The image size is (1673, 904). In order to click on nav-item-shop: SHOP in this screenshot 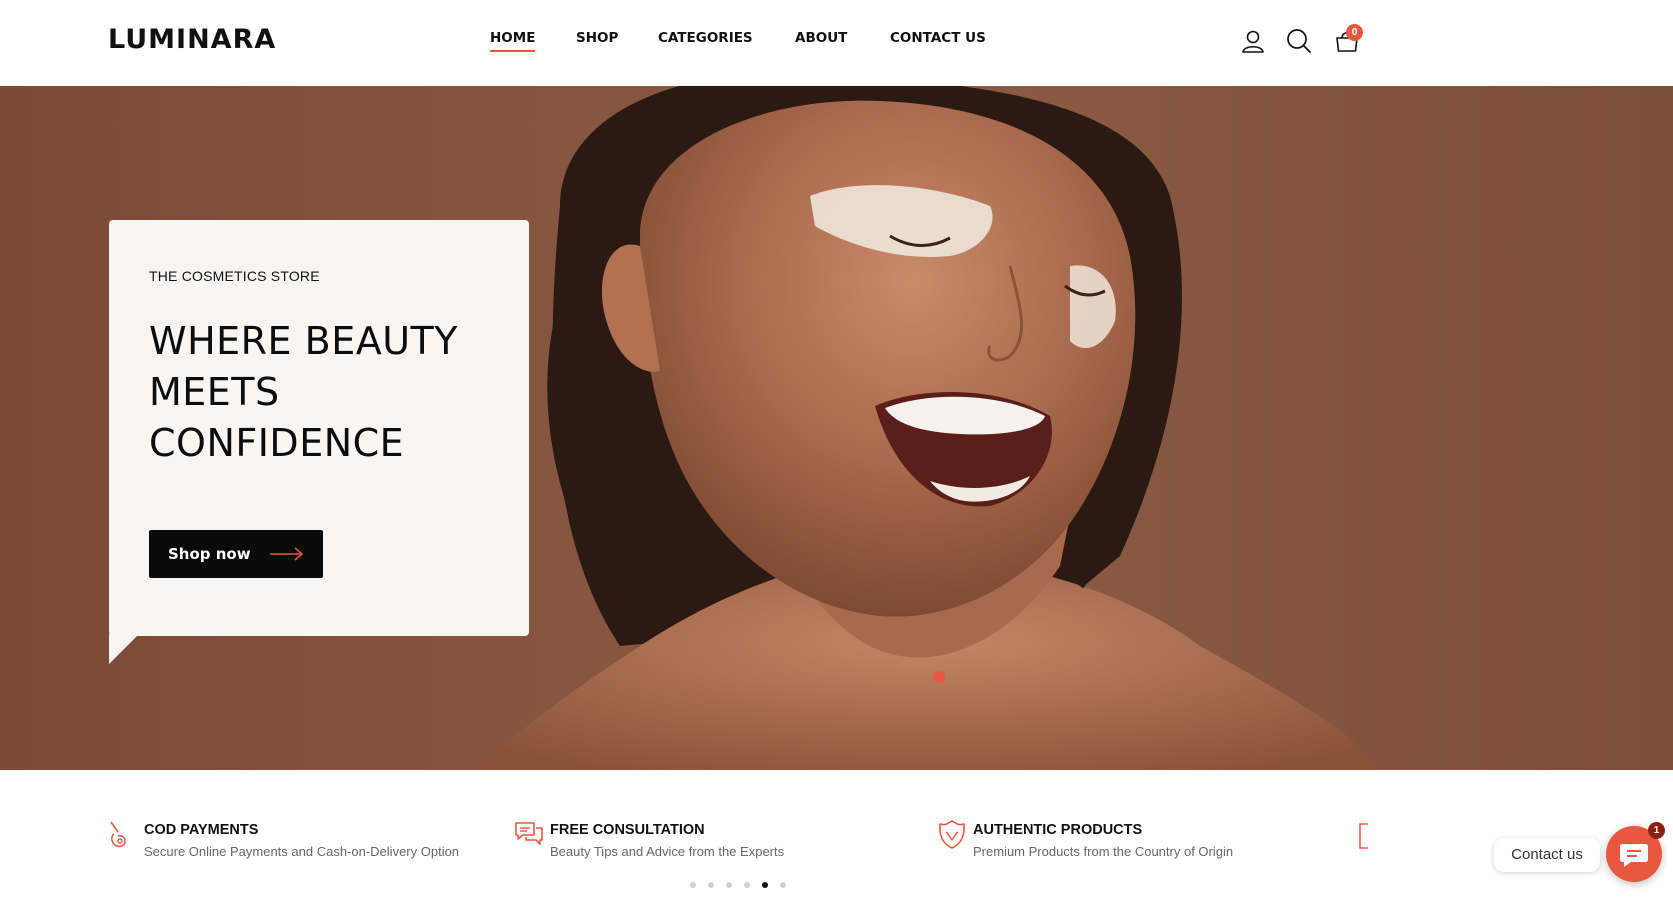, I will do `click(597, 41)`.